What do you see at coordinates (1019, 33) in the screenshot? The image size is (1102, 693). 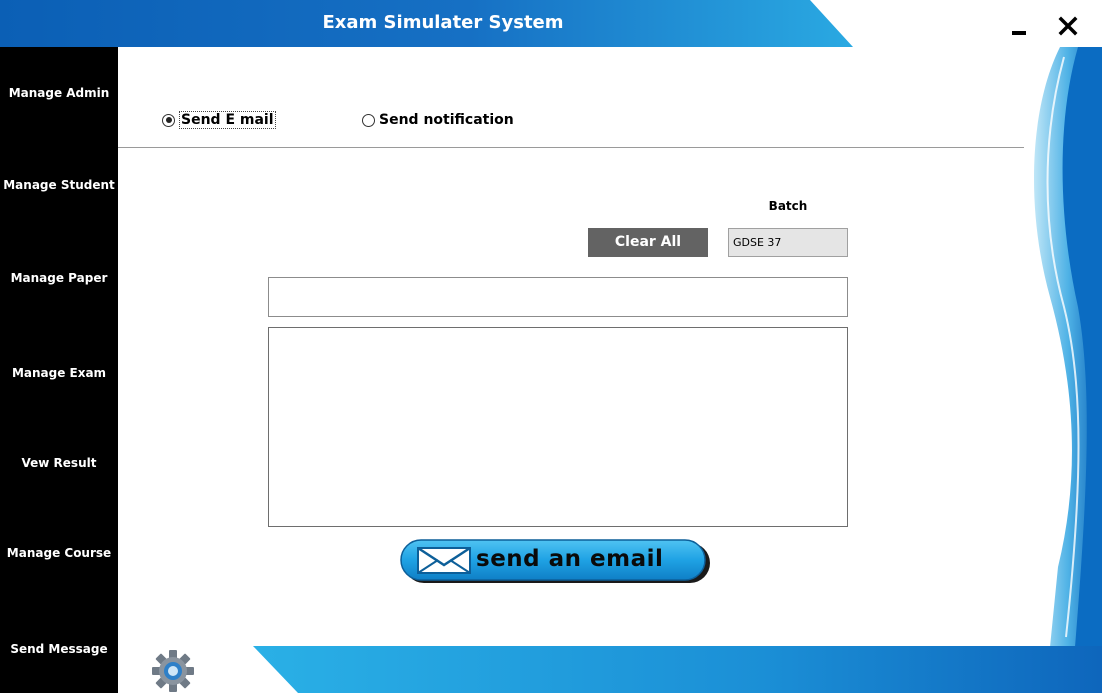 I see `minimize-icon` at bounding box center [1019, 33].